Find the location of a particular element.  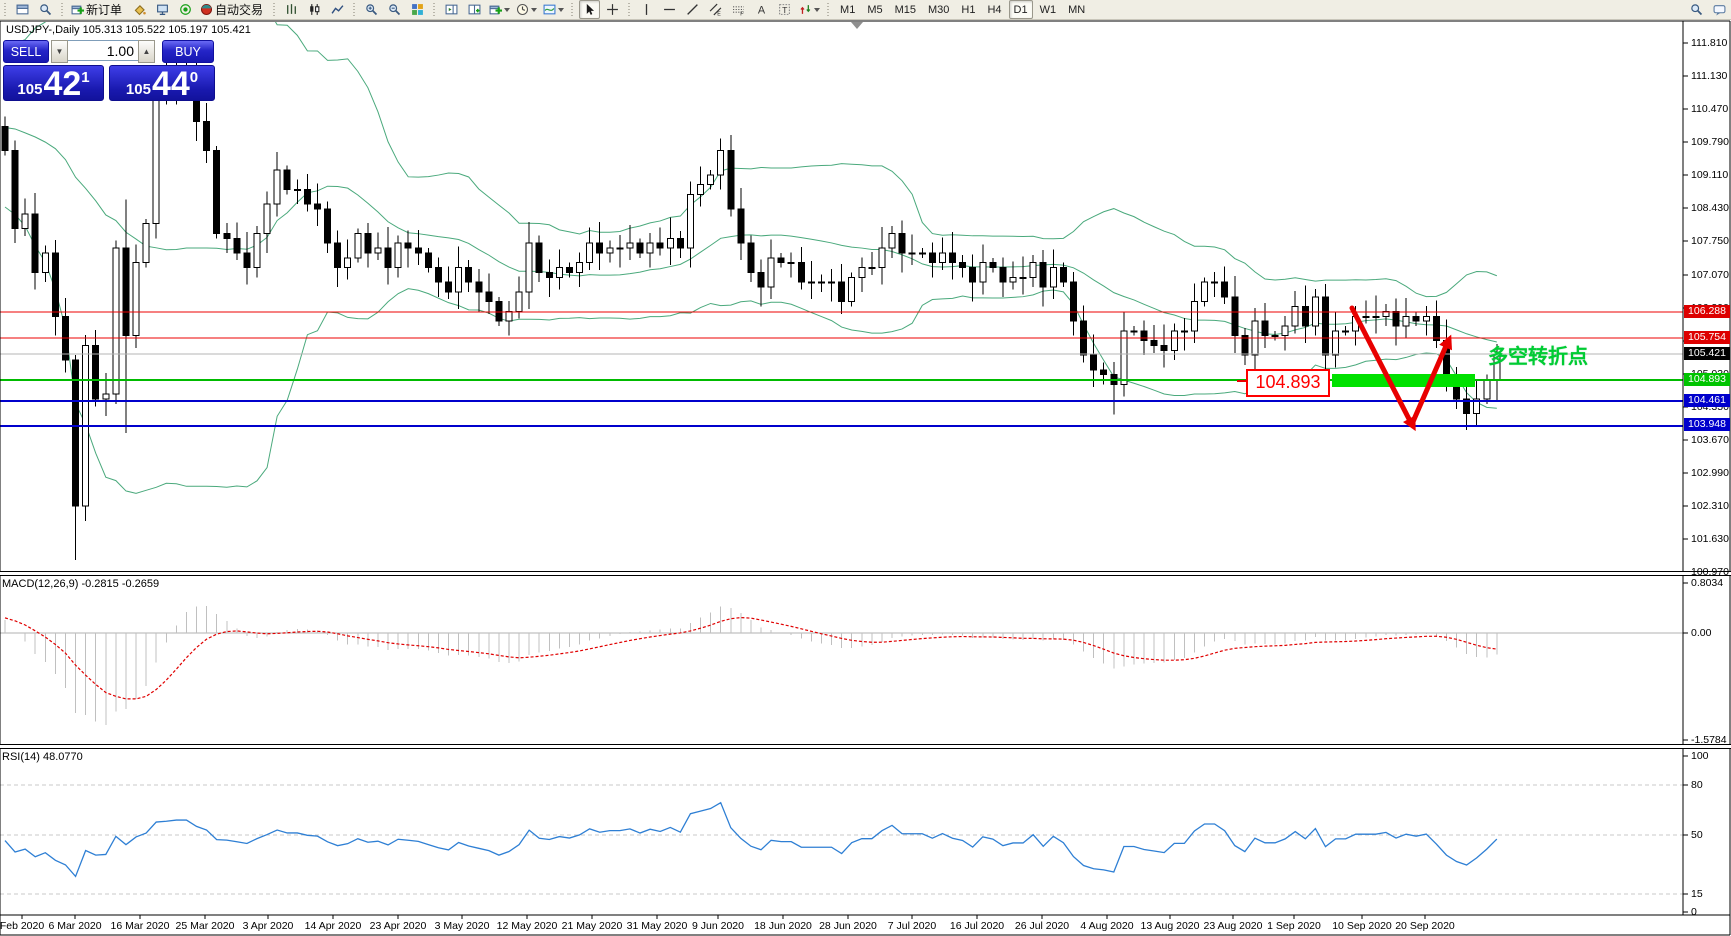

timeframe-button-D1: D1 is located at coordinates (1020, 9).